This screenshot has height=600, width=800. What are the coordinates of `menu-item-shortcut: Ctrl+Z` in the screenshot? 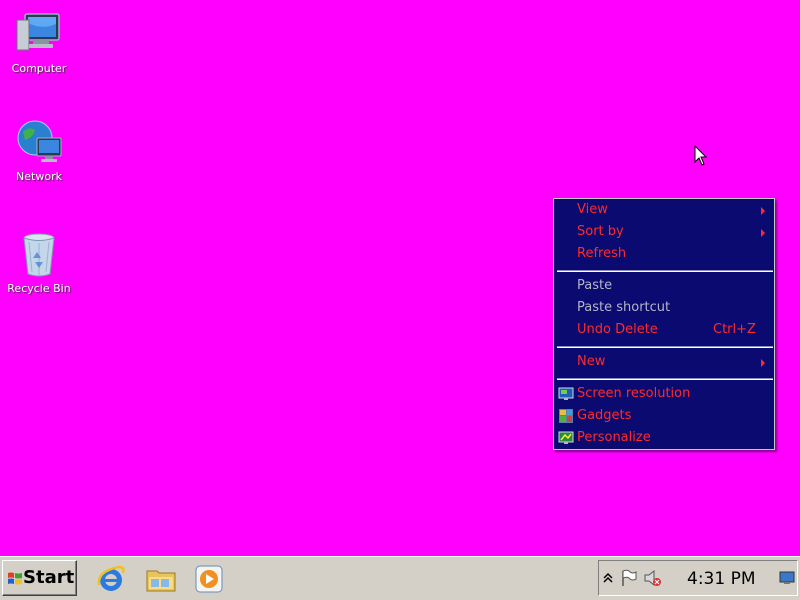 It's located at (734, 329).